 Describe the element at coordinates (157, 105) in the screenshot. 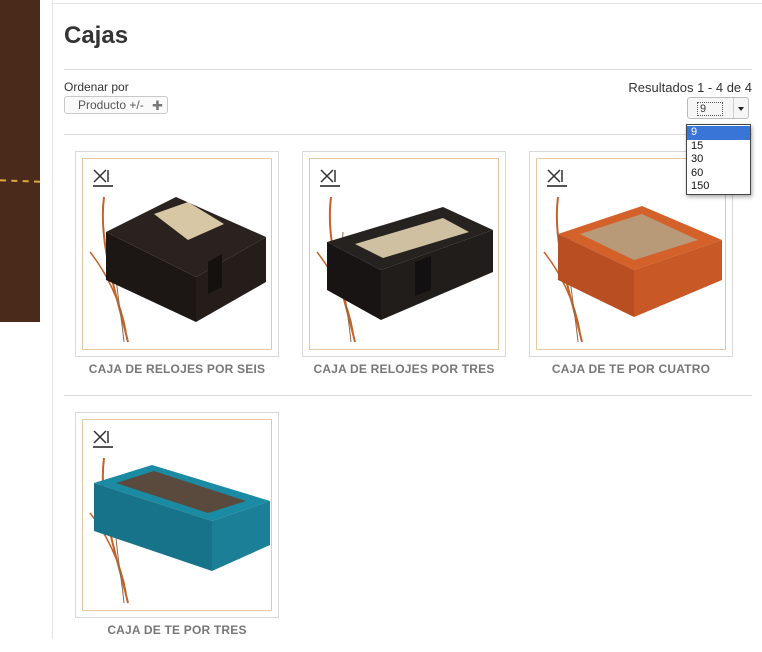

I see `plus-icon: ✚` at that location.